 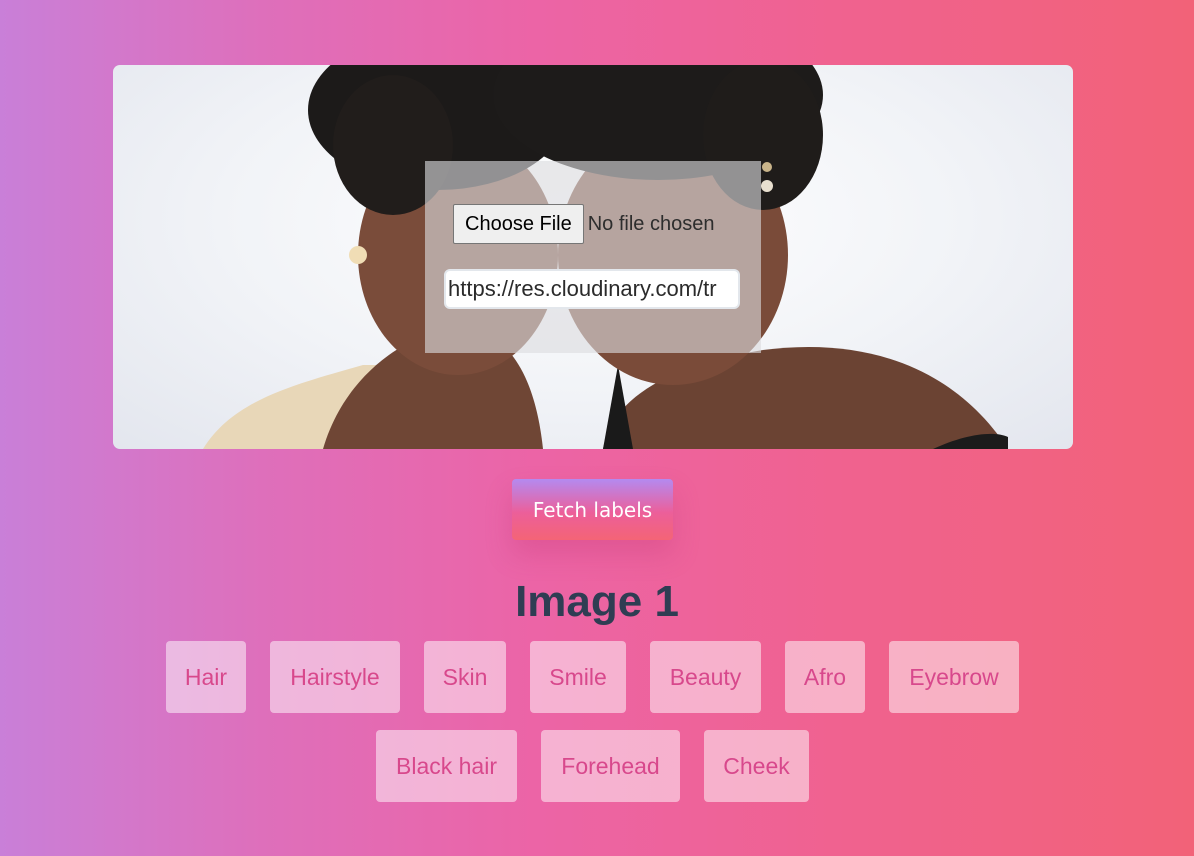 What do you see at coordinates (465, 677) in the screenshot?
I see `label-chip: Skin` at bounding box center [465, 677].